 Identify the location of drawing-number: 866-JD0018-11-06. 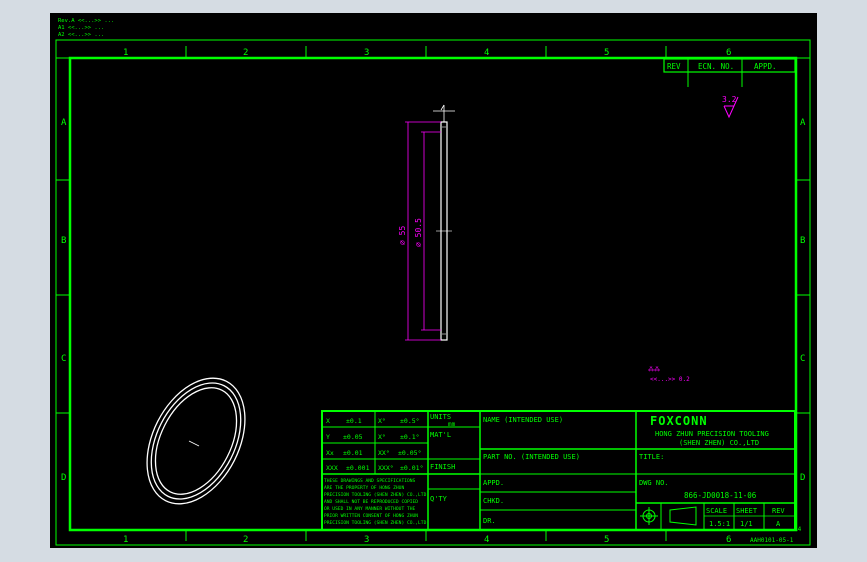
(720, 495).